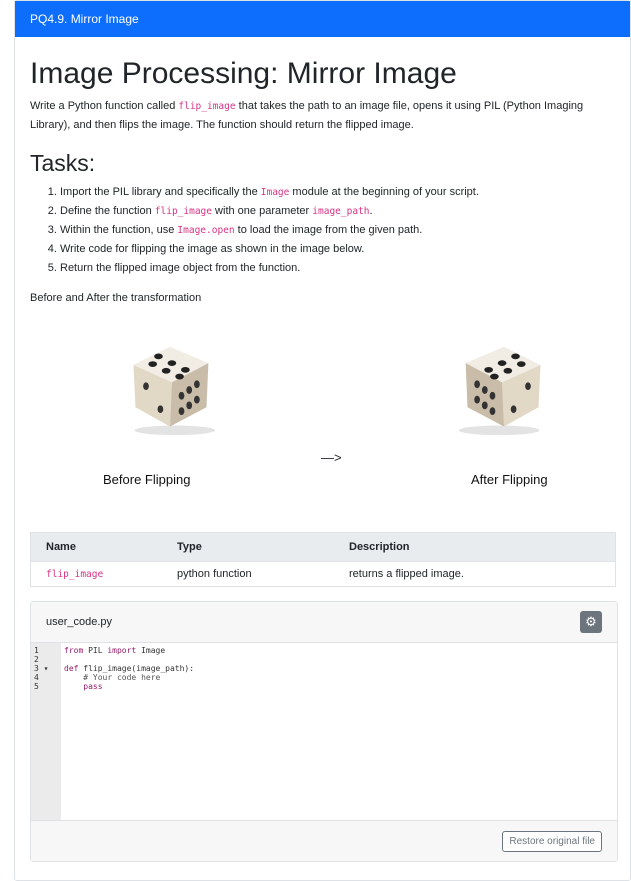  What do you see at coordinates (324, 840) in the screenshot?
I see `editor-footer: Restore original file` at bounding box center [324, 840].